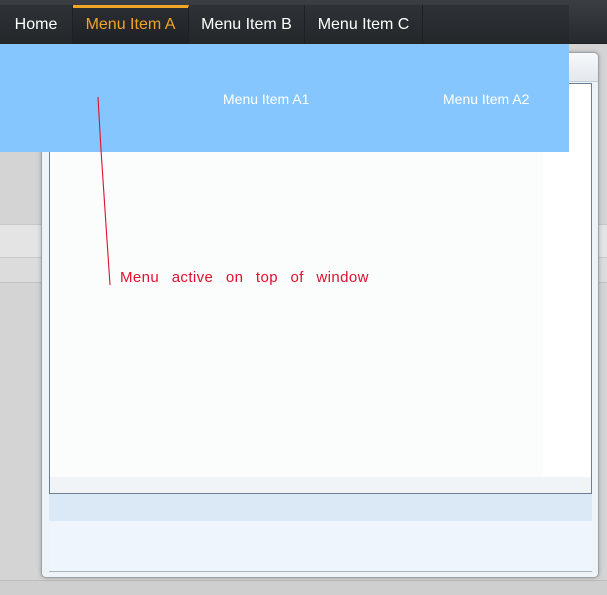 The width and height of the screenshot is (607, 595). What do you see at coordinates (320, 546) in the screenshot?
I see `window-footer-area` at bounding box center [320, 546].